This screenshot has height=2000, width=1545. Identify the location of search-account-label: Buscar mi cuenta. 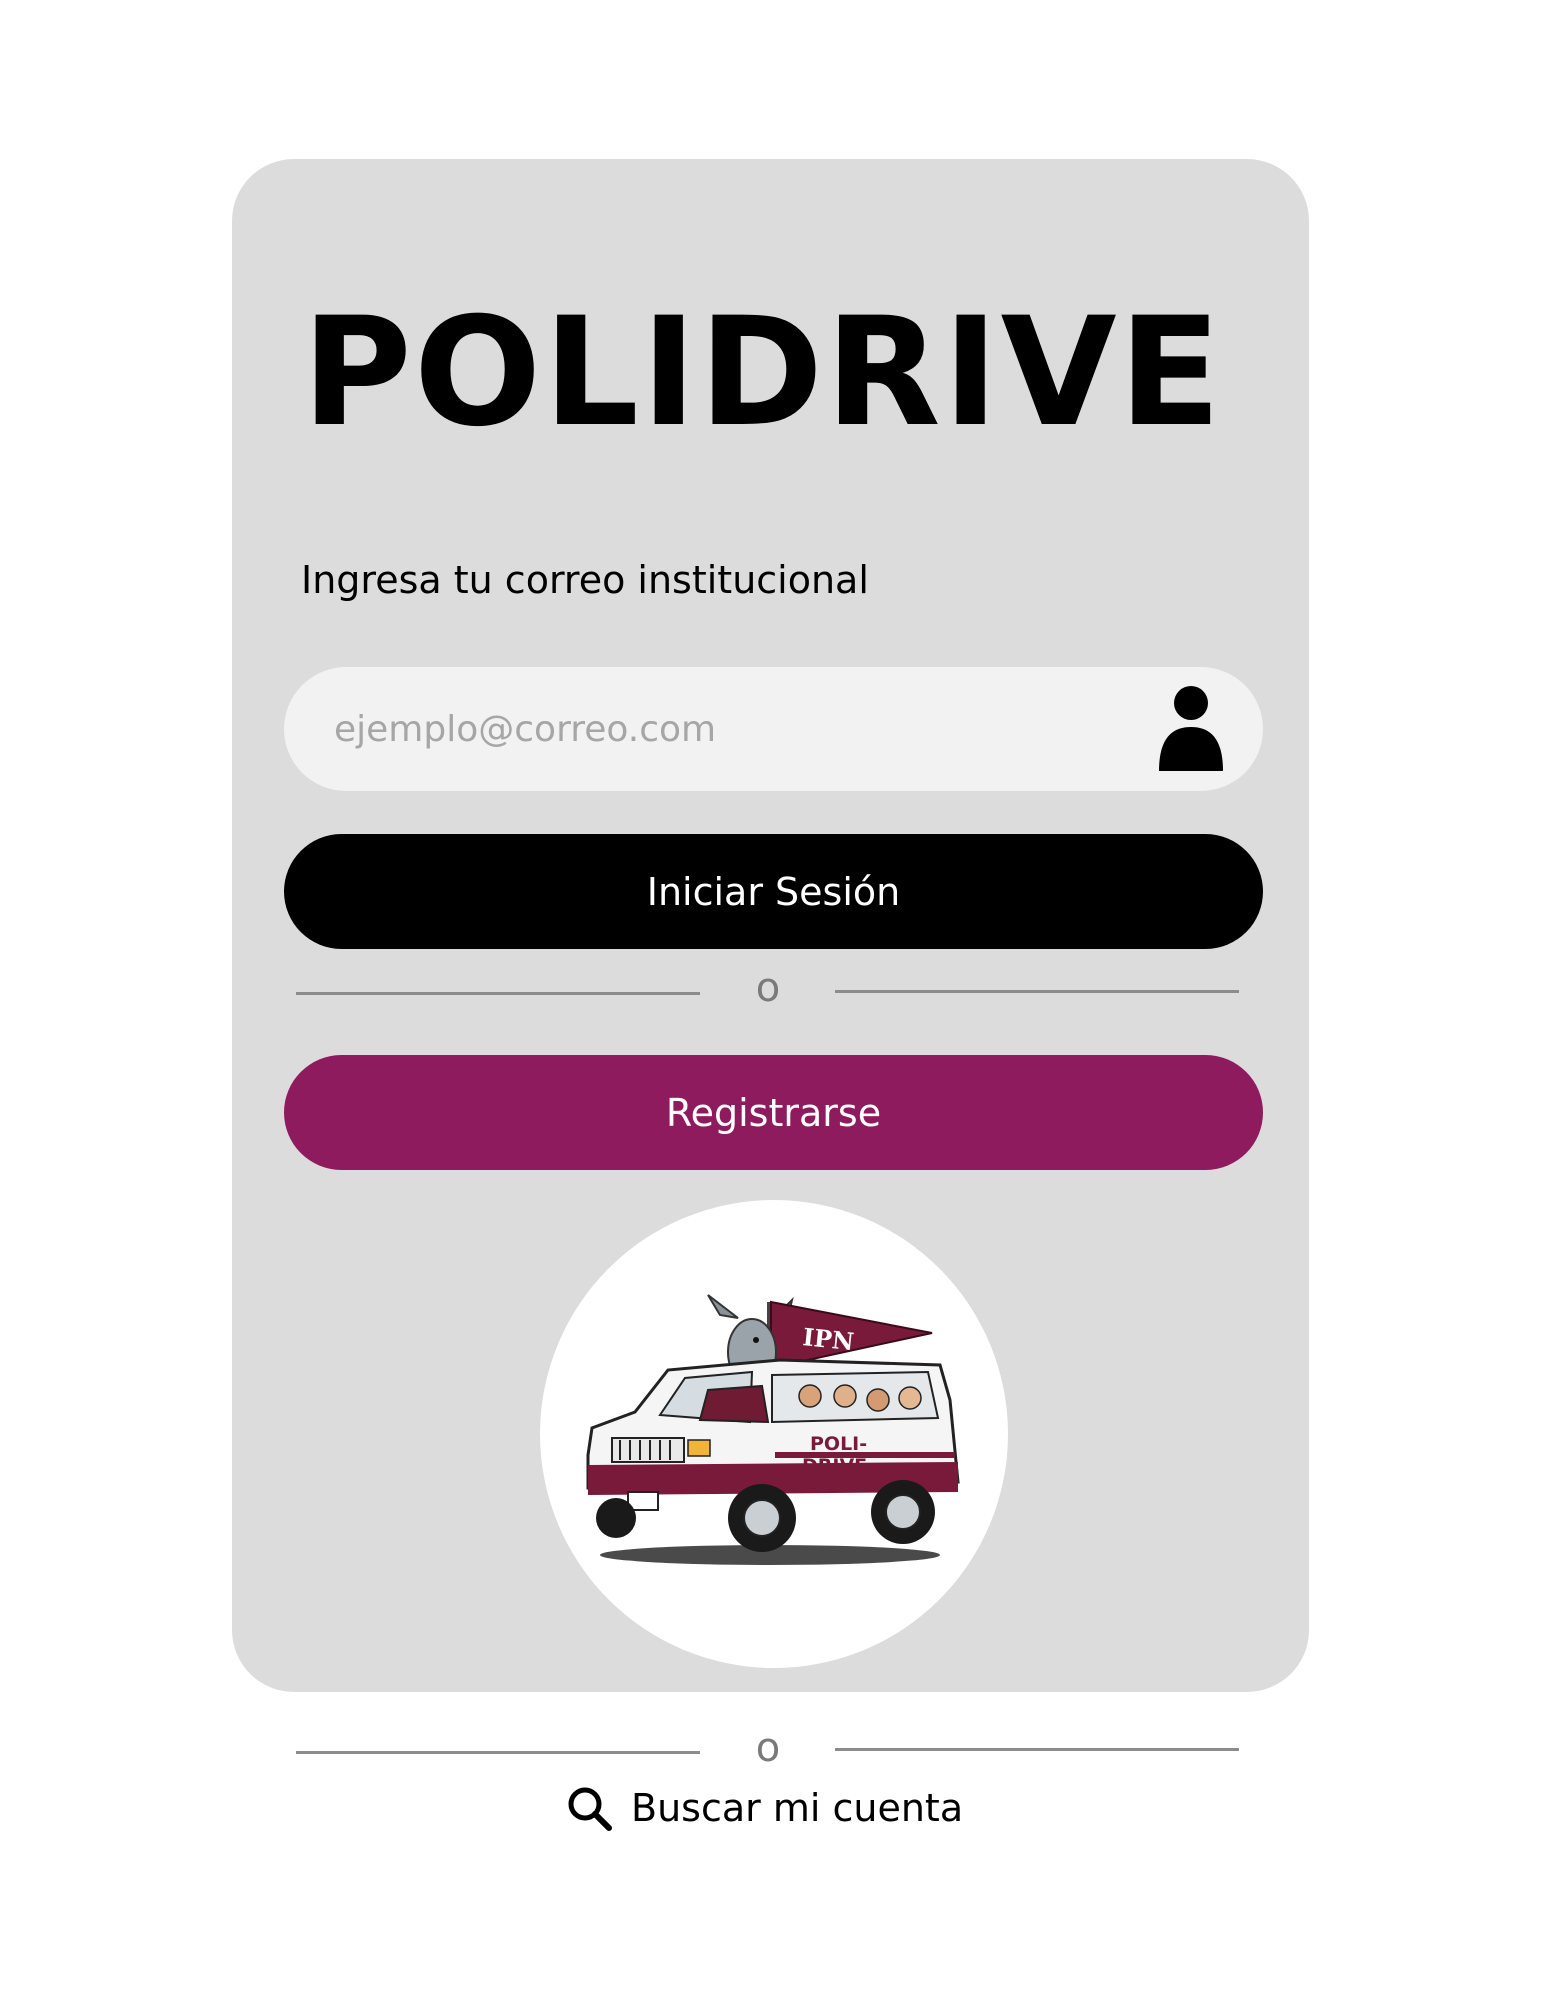
(797, 1808).